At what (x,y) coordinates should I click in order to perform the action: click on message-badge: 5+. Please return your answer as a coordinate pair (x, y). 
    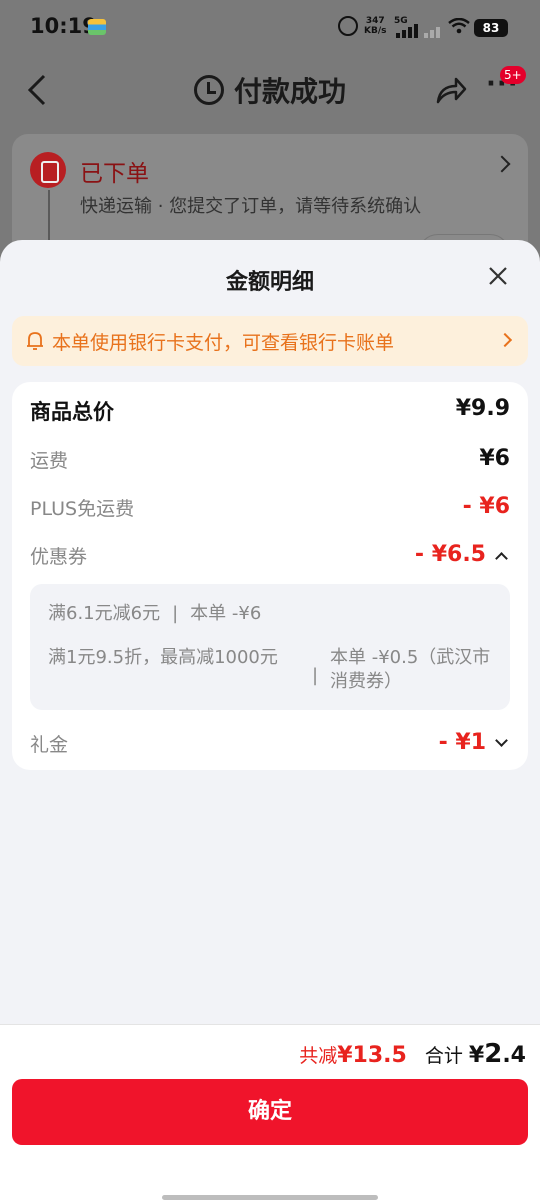
    Looking at the image, I should click on (513, 75).